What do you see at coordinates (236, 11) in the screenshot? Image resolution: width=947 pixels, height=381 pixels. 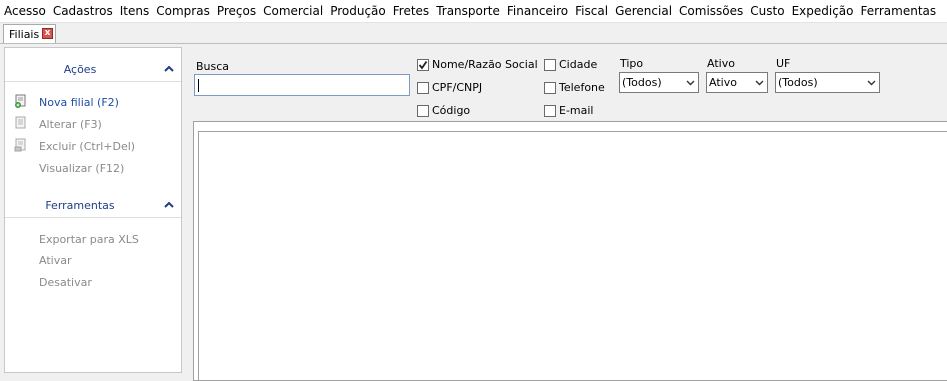 I see `menu-precos: Preços` at bounding box center [236, 11].